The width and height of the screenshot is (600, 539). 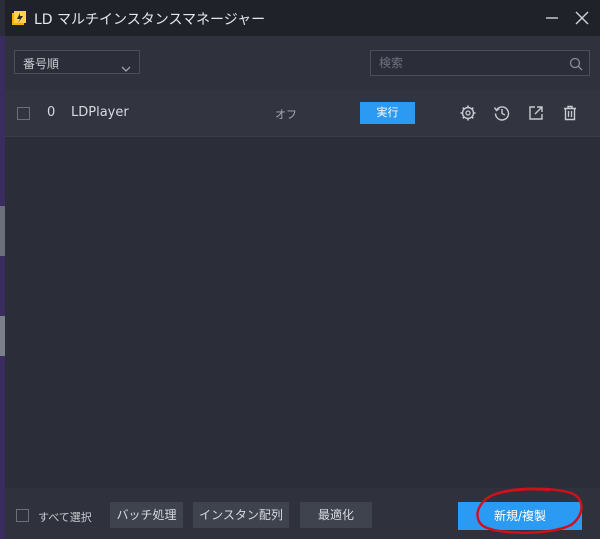 What do you see at coordinates (77, 62) in the screenshot?
I see `sort-order-select: 番号順` at bounding box center [77, 62].